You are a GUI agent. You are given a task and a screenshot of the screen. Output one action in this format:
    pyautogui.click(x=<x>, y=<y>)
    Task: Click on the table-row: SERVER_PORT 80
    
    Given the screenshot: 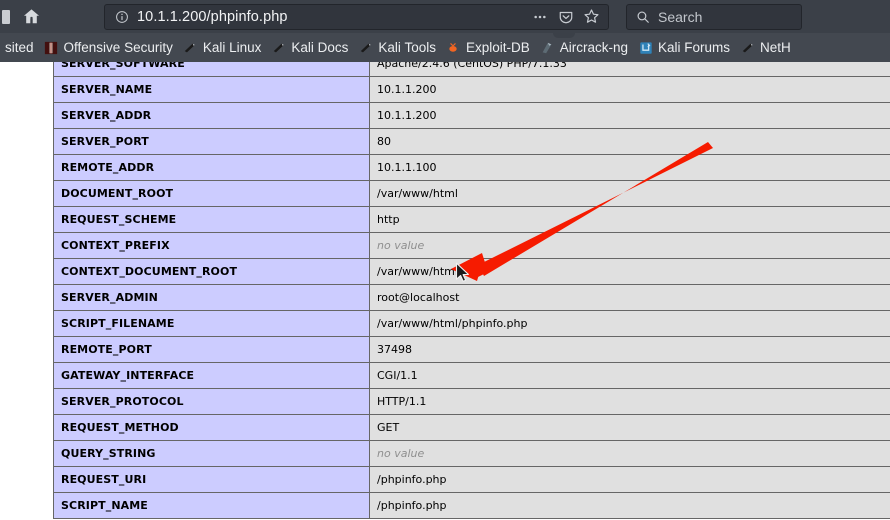 What is the action you would take?
    pyautogui.click(x=471, y=141)
    